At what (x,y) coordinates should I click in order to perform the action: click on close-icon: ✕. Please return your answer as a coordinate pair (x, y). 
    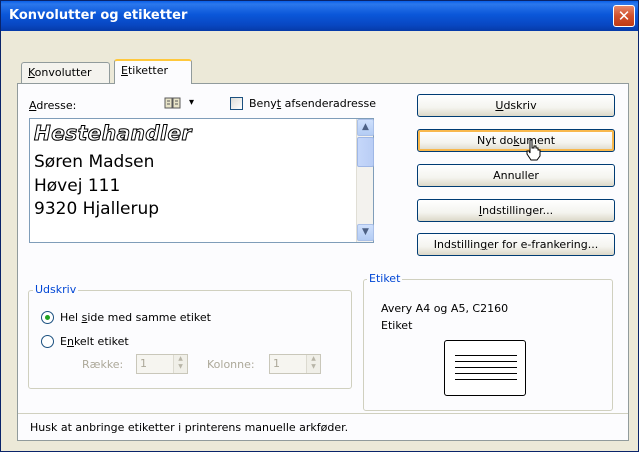
    Looking at the image, I should click on (624, 16).